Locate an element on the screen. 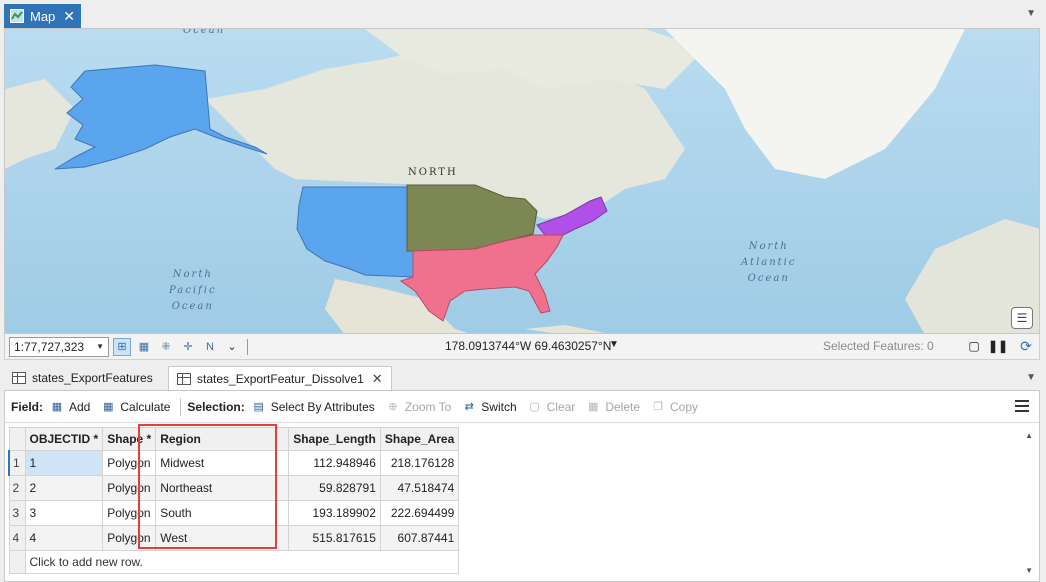  switch-label: Switch is located at coordinates (499, 406).